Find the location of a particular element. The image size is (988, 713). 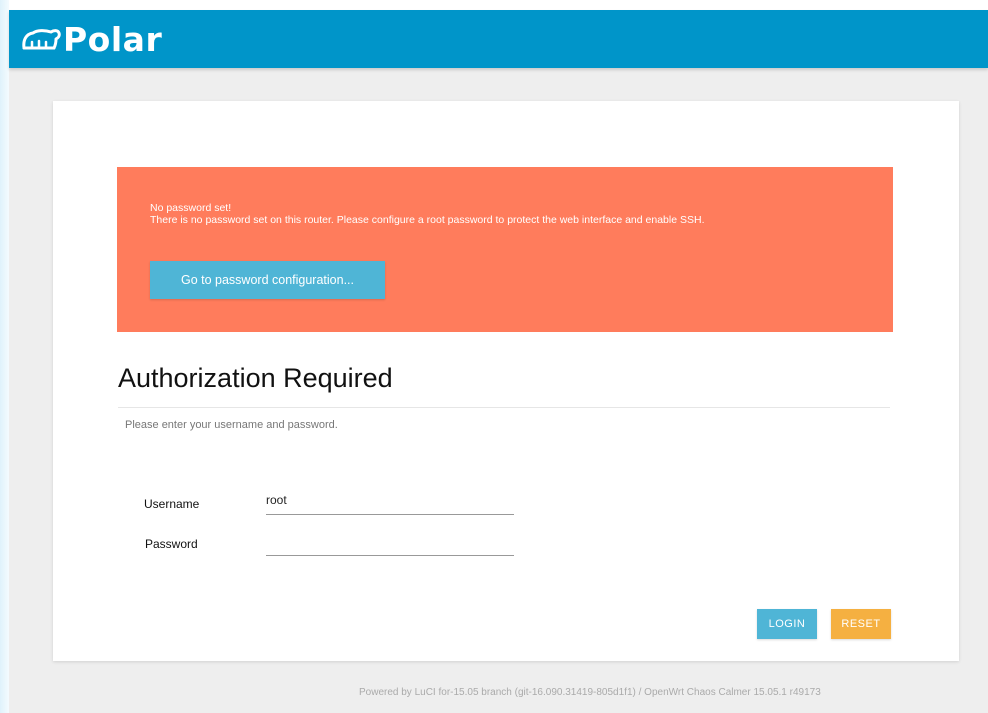

password-label: Password is located at coordinates (171, 544).